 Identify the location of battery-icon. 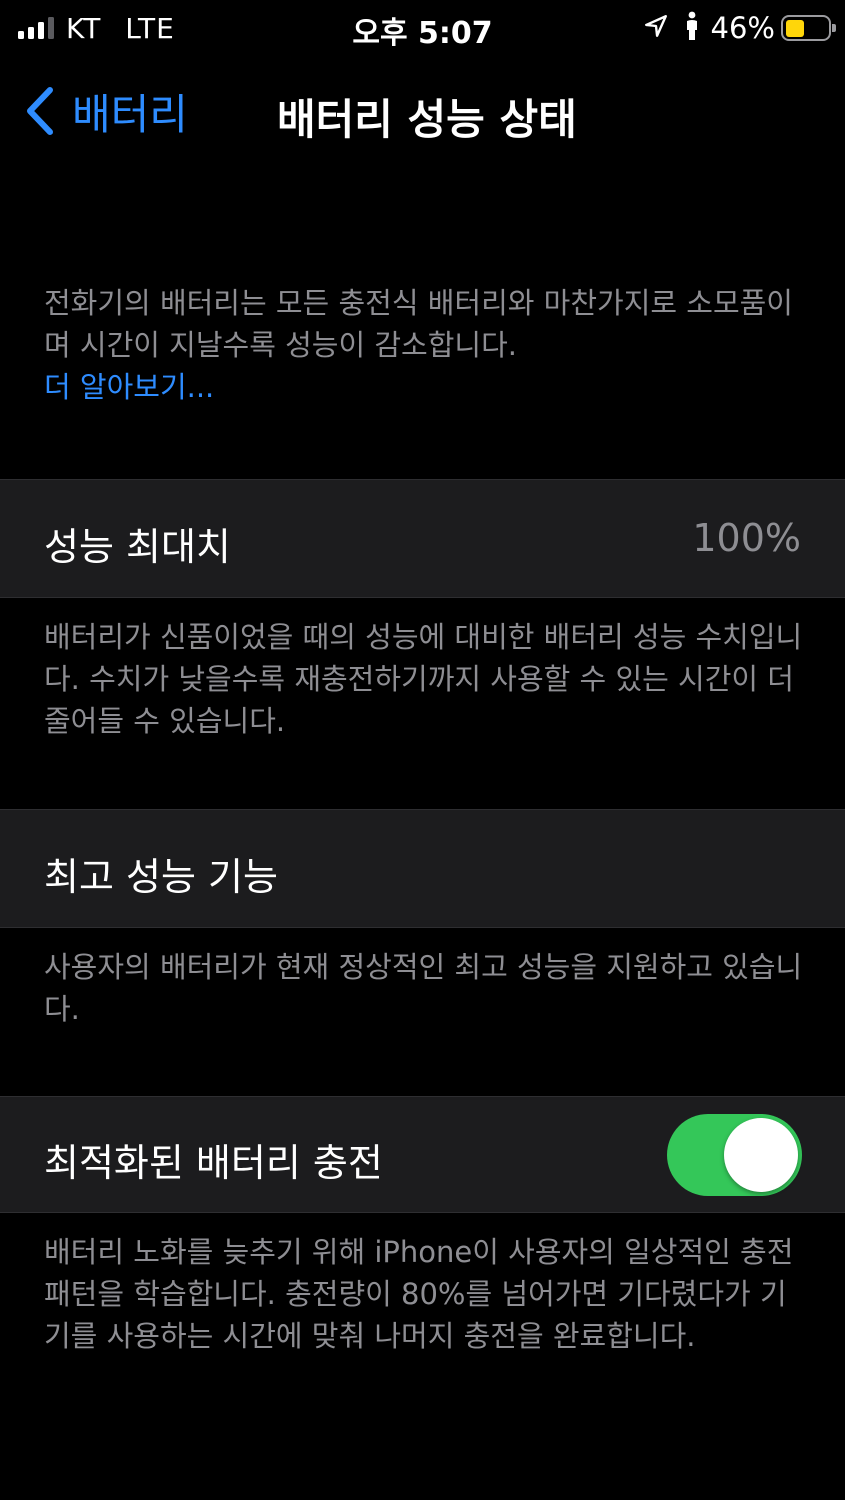
(808, 28).